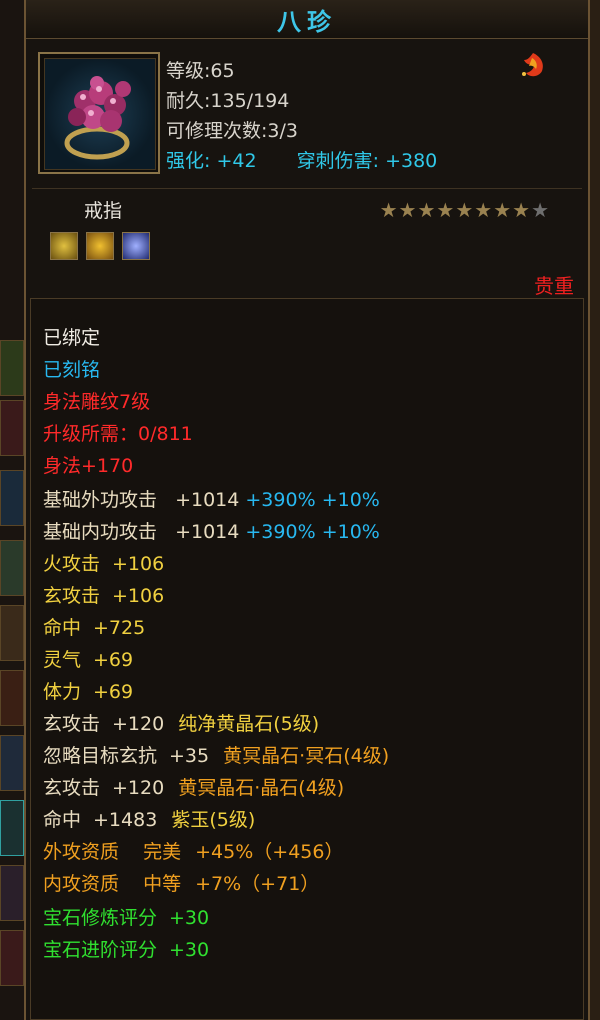  What do you see at coordinates (103, 596) in the screenshot?
I see `xuan-attack: 玄攻击 +106` at bounding box center [103, 596].